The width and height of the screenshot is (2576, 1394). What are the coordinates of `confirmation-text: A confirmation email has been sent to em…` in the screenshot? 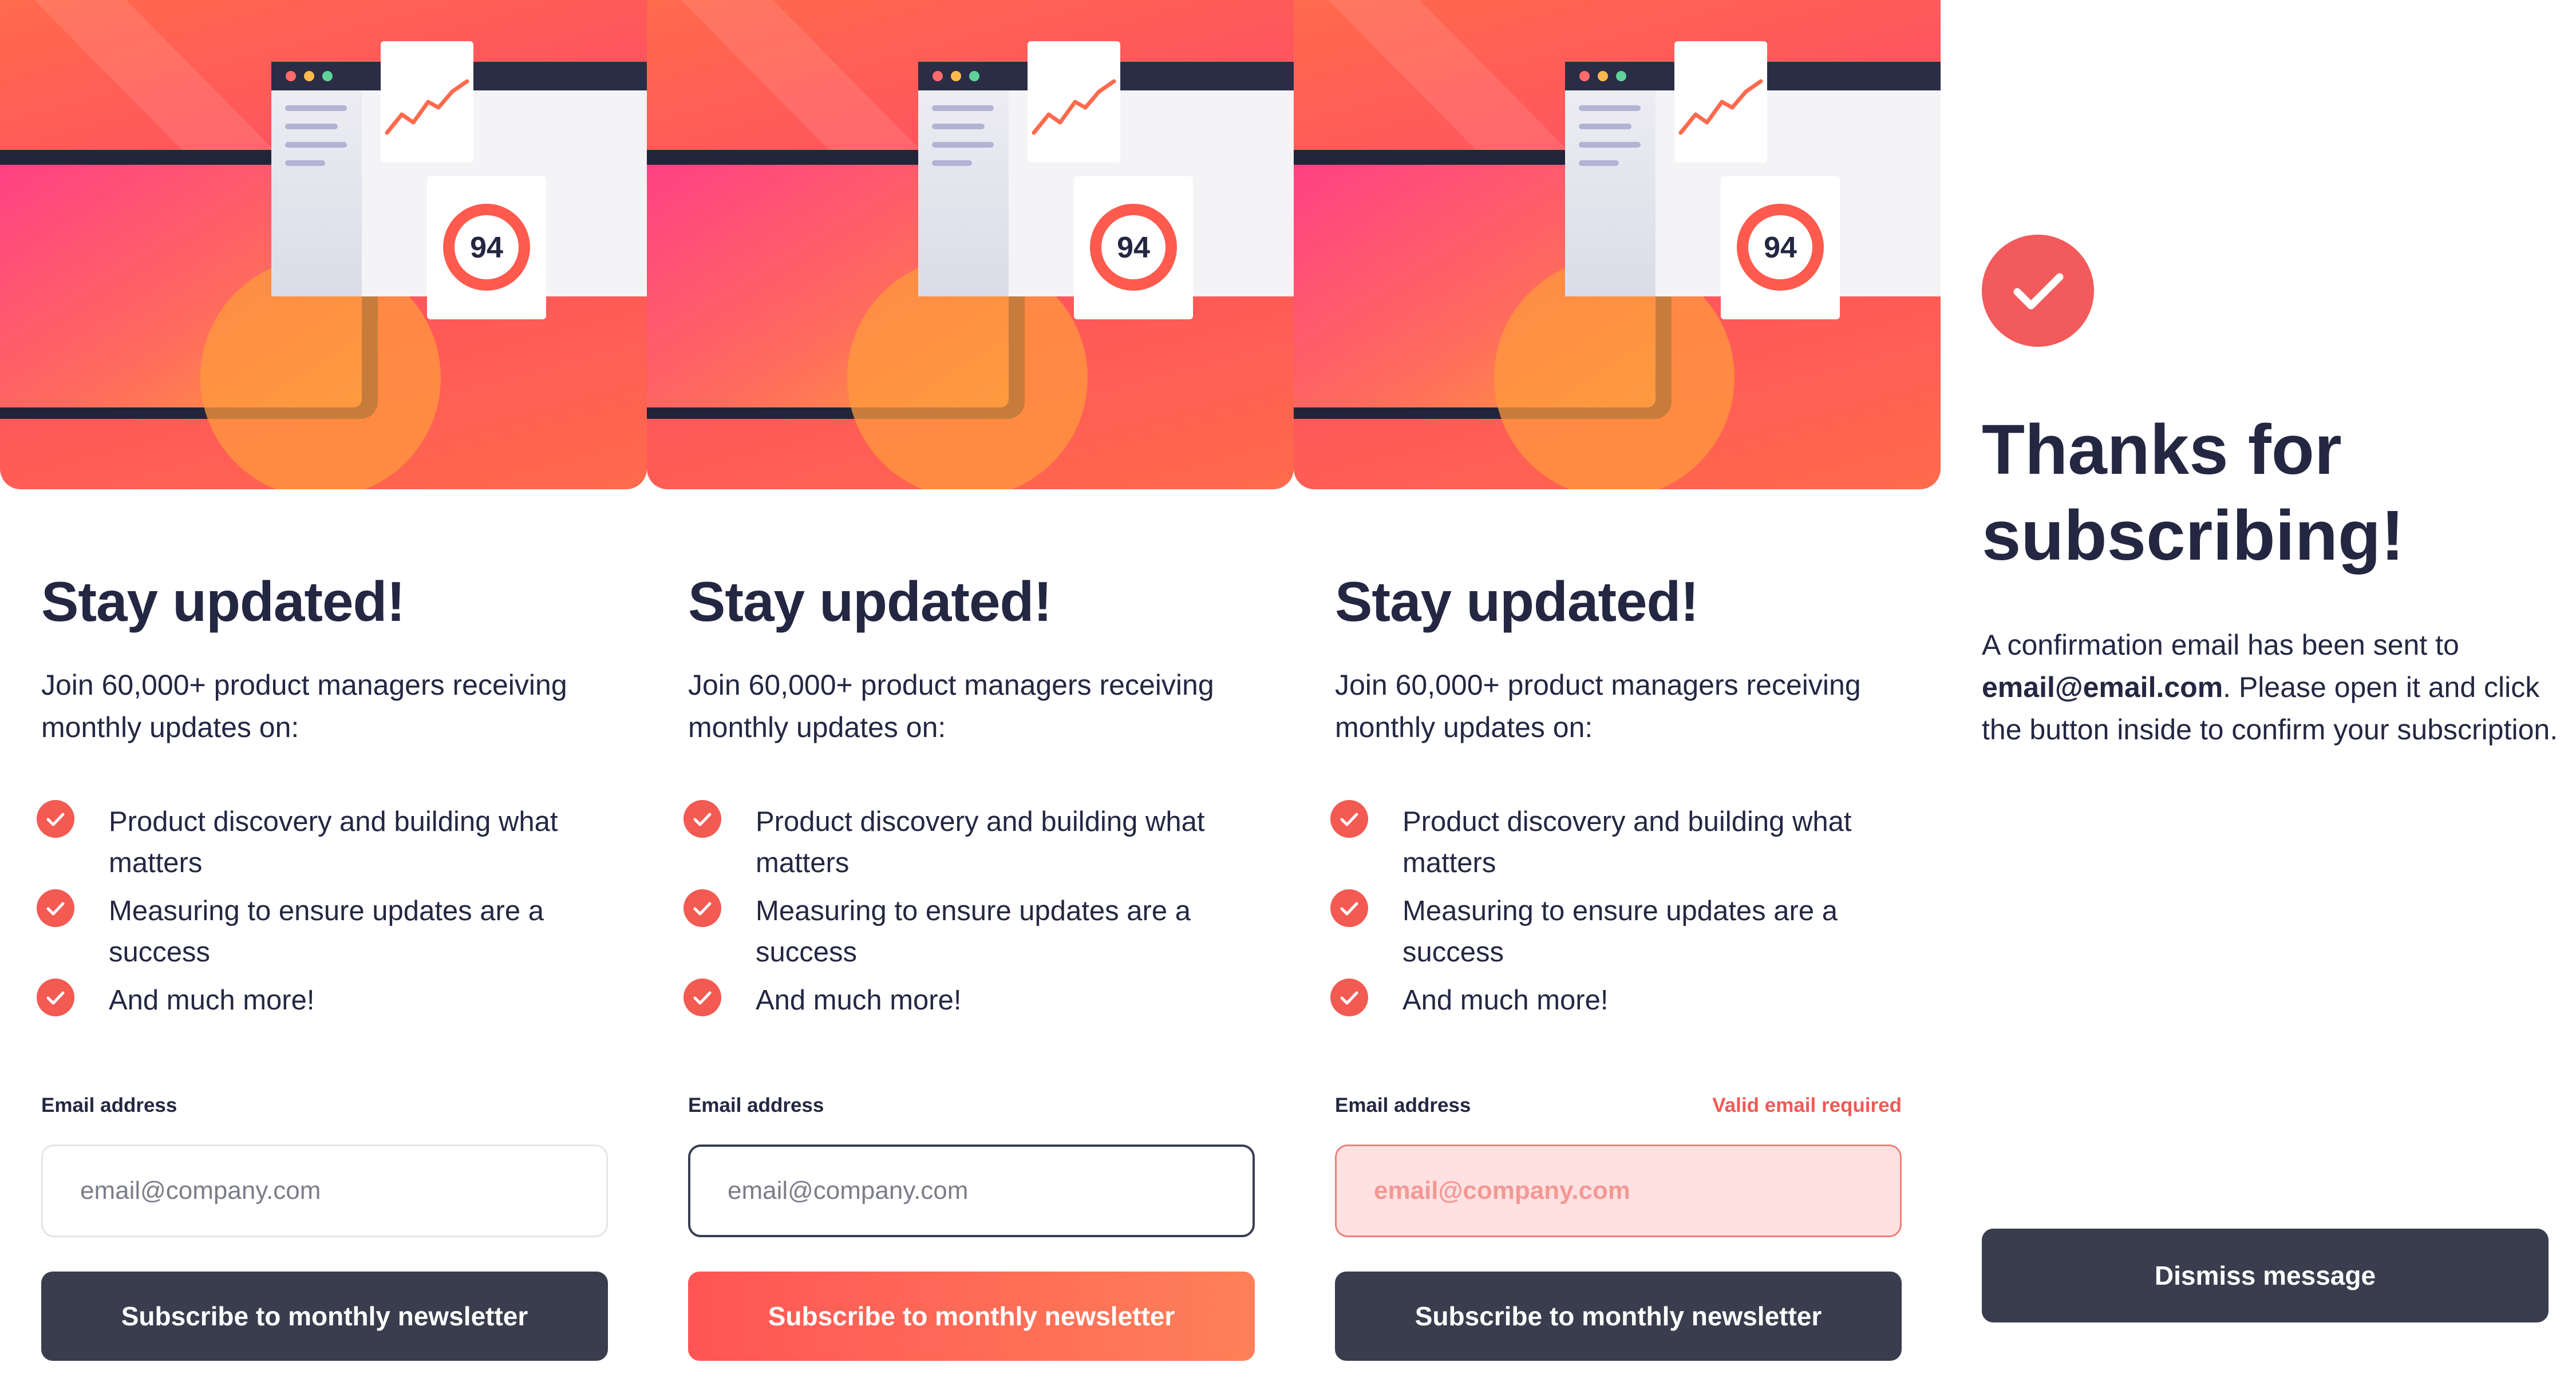 It's located at (2274, 688).